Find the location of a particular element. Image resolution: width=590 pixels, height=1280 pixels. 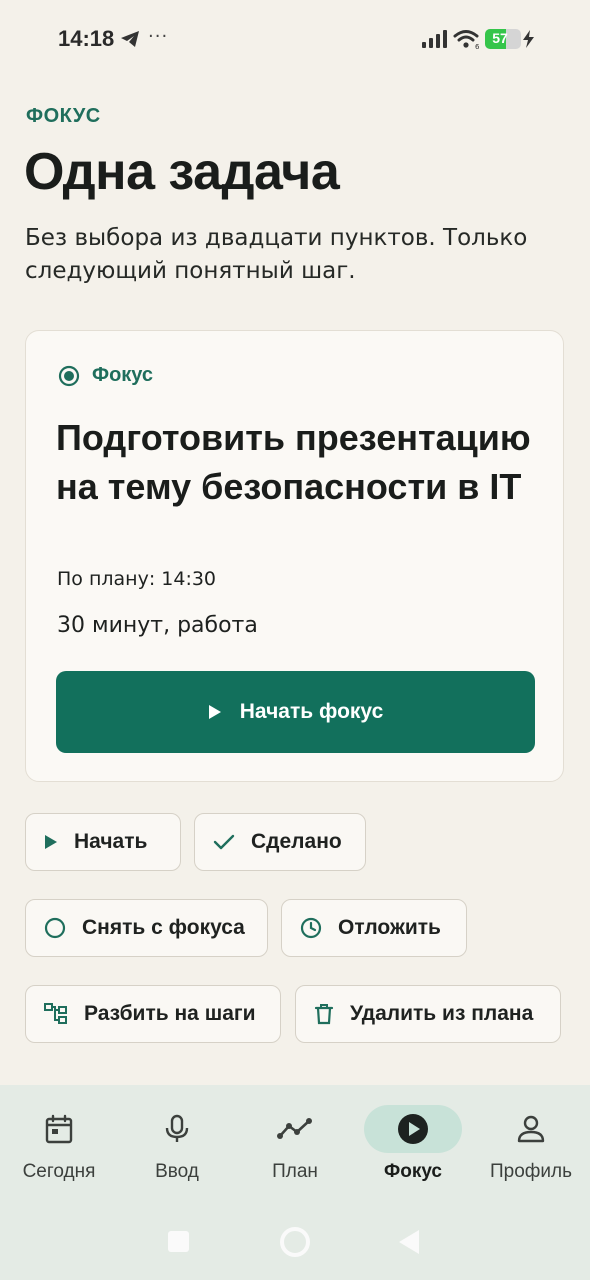

nav-item-profile: Профиль is located at coordinates (531, 1150).